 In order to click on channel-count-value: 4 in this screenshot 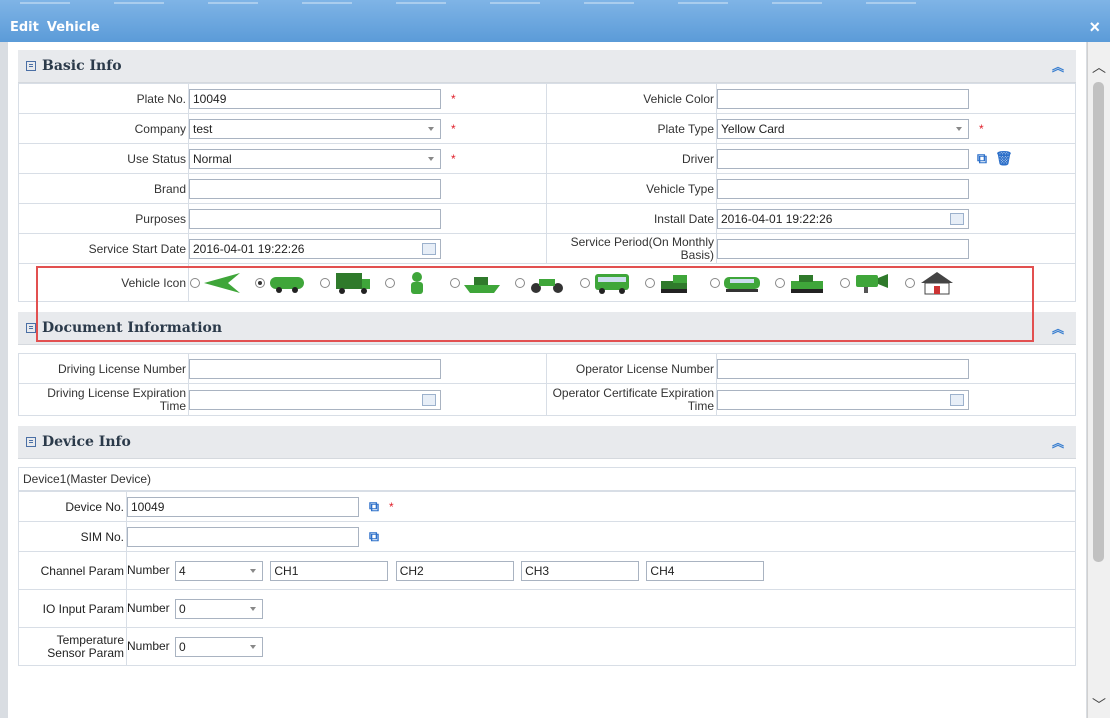, I will do `click(182, 570)`.